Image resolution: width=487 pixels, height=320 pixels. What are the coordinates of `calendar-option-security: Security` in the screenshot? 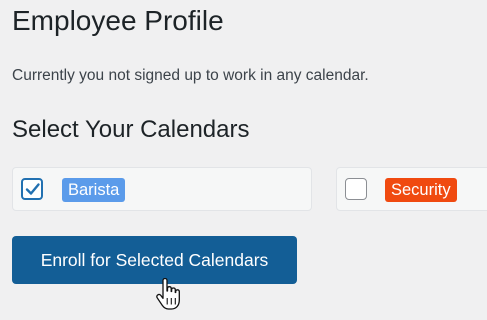 It's located at (411, 189).